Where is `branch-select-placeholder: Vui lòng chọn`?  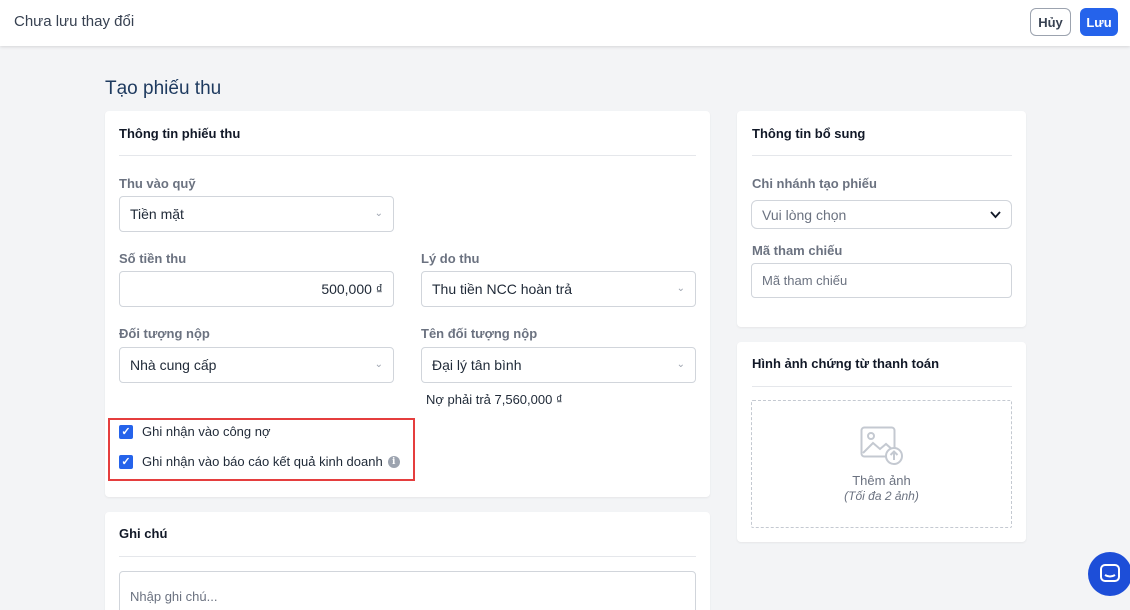
branch-select-placeholder: Vui lòng chọn is located at coordinates (804, 214).